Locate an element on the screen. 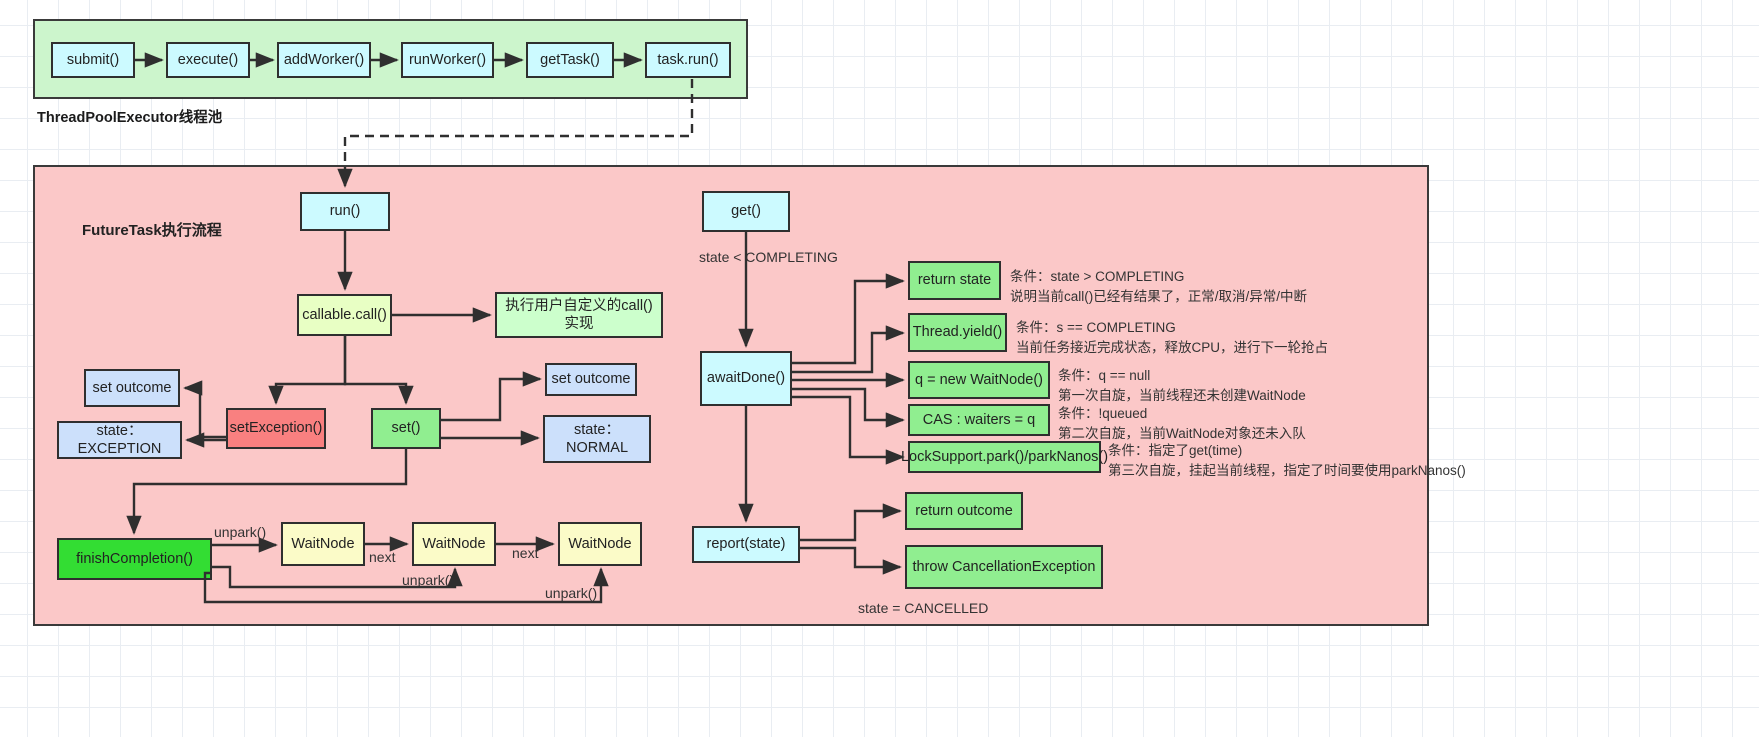 This screenshot has height=737, width=1759. futuretask-panel-title: FutureTask执行流程 is located at coordinates (152, 230).